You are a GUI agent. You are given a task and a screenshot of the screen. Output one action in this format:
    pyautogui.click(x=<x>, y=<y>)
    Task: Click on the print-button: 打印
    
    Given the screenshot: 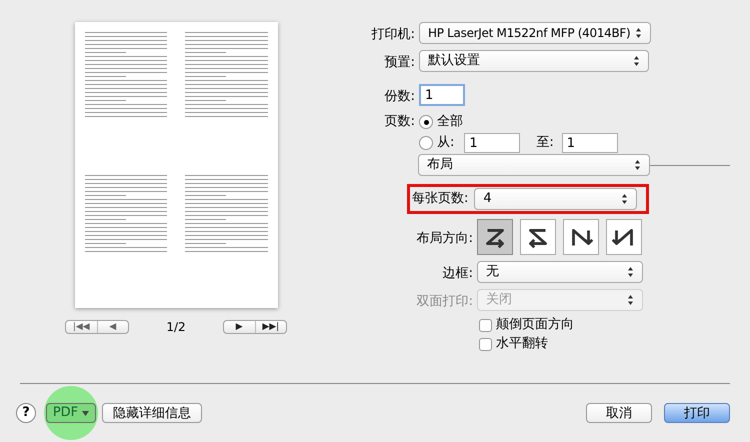 What is the action you would take?
    pyautogui.click(x=697, y=413)
    